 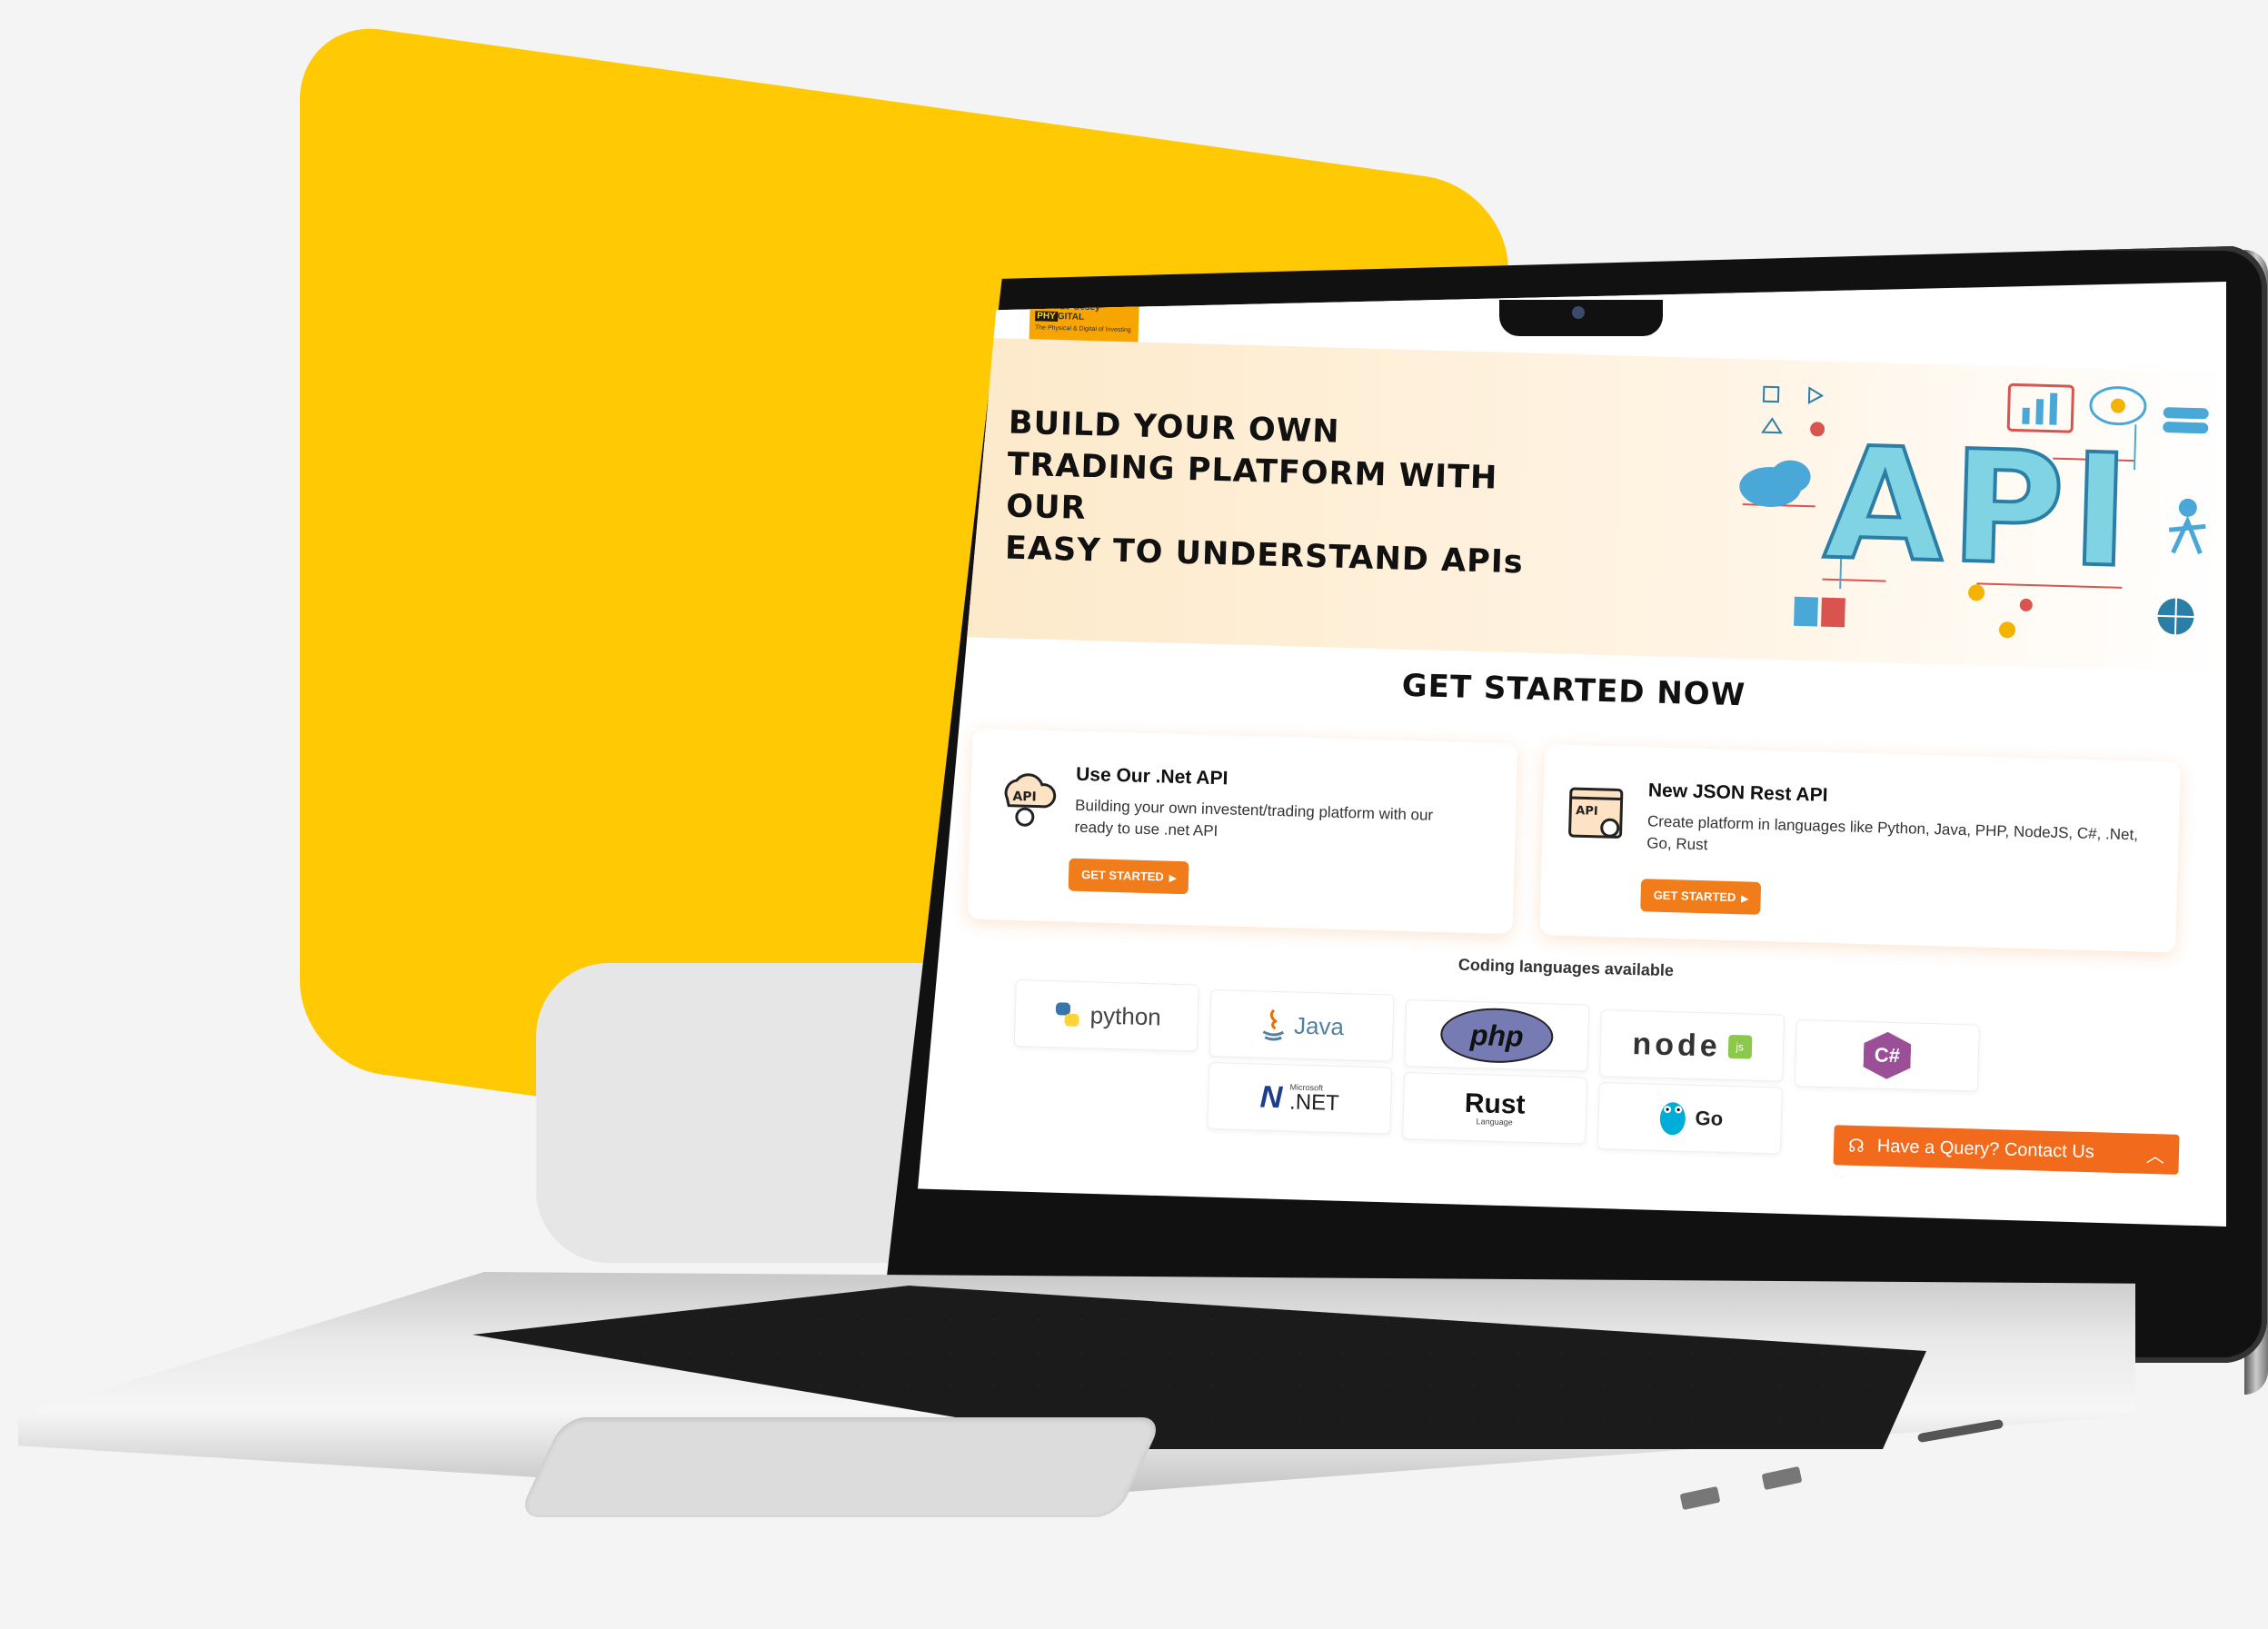 I want to click on lang-python: python, so click(x=1106, y=1015).